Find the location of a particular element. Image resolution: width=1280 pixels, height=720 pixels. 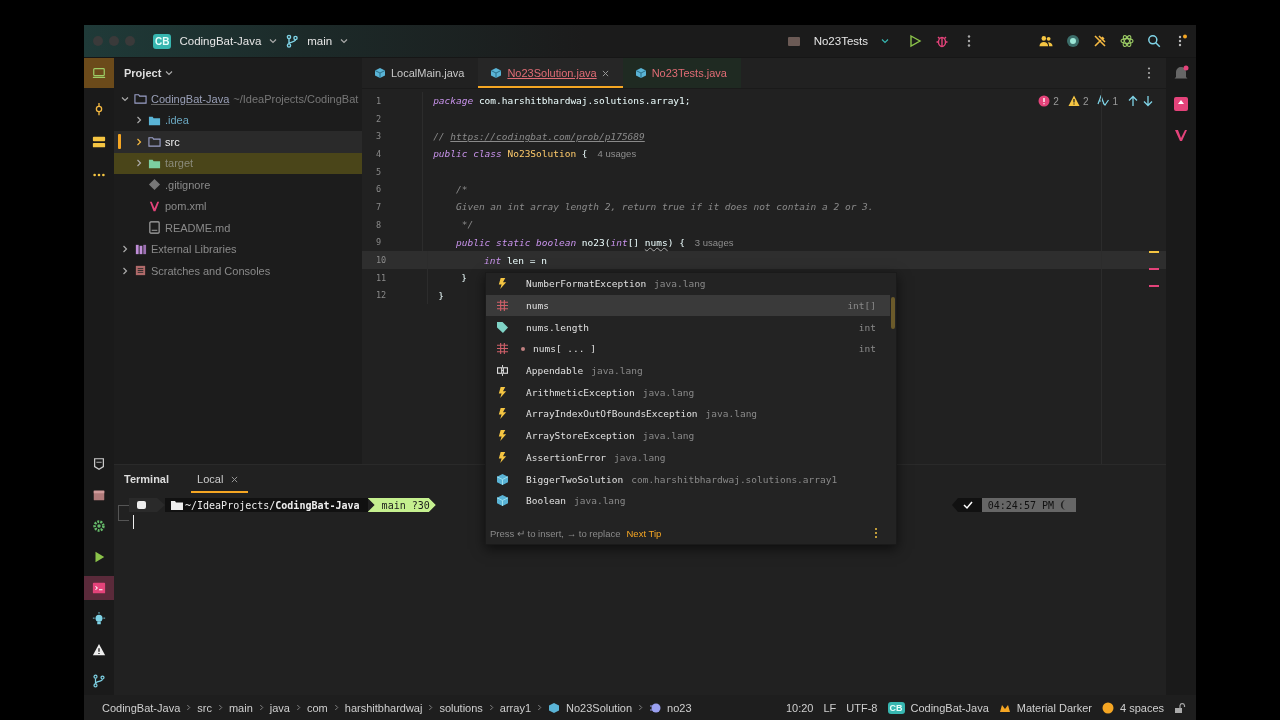

down-arrow-icon is located at coordinates (1148, 101).